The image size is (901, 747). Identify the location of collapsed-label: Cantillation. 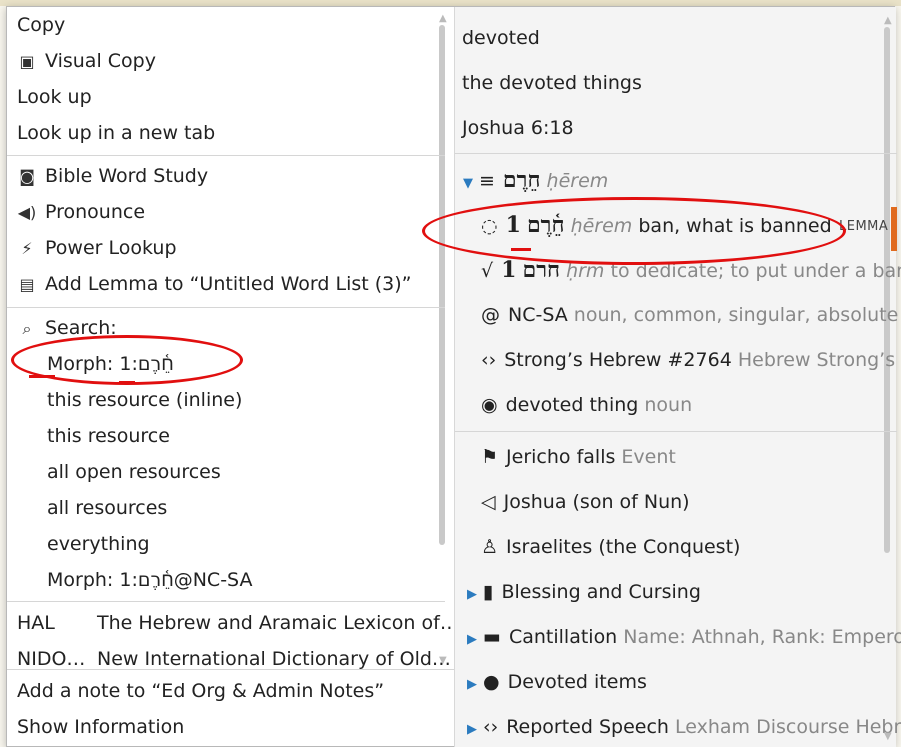
(563, 637).